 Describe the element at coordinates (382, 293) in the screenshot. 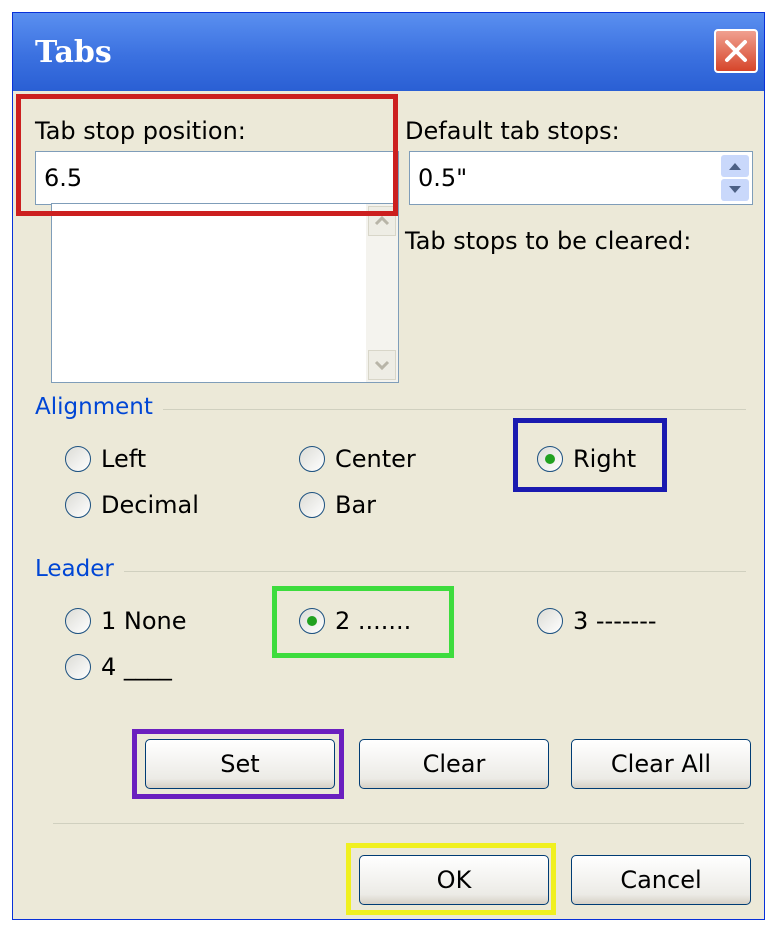

I see `list-scrollbar` at that location.